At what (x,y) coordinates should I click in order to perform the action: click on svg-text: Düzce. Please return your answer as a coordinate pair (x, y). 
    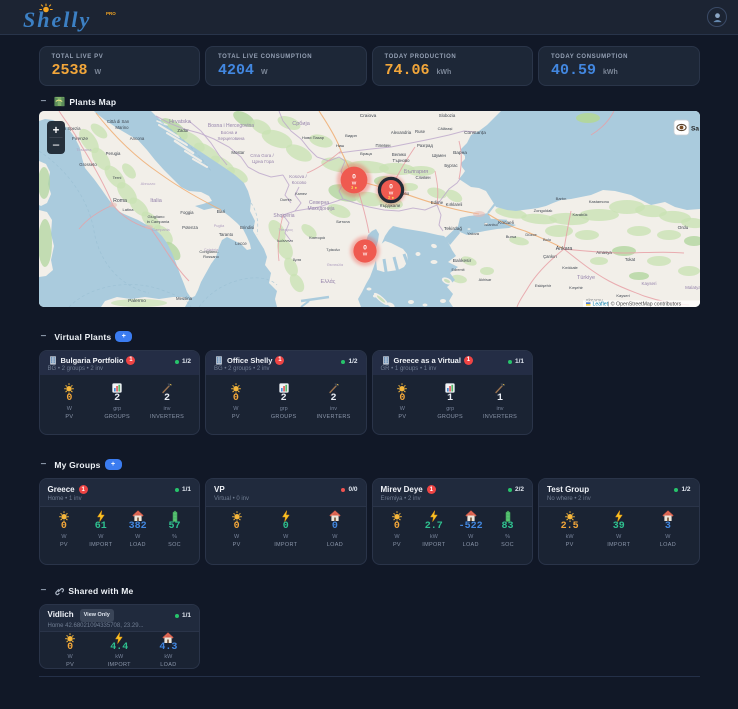
    Looking at the image, I should click on (531, 234).